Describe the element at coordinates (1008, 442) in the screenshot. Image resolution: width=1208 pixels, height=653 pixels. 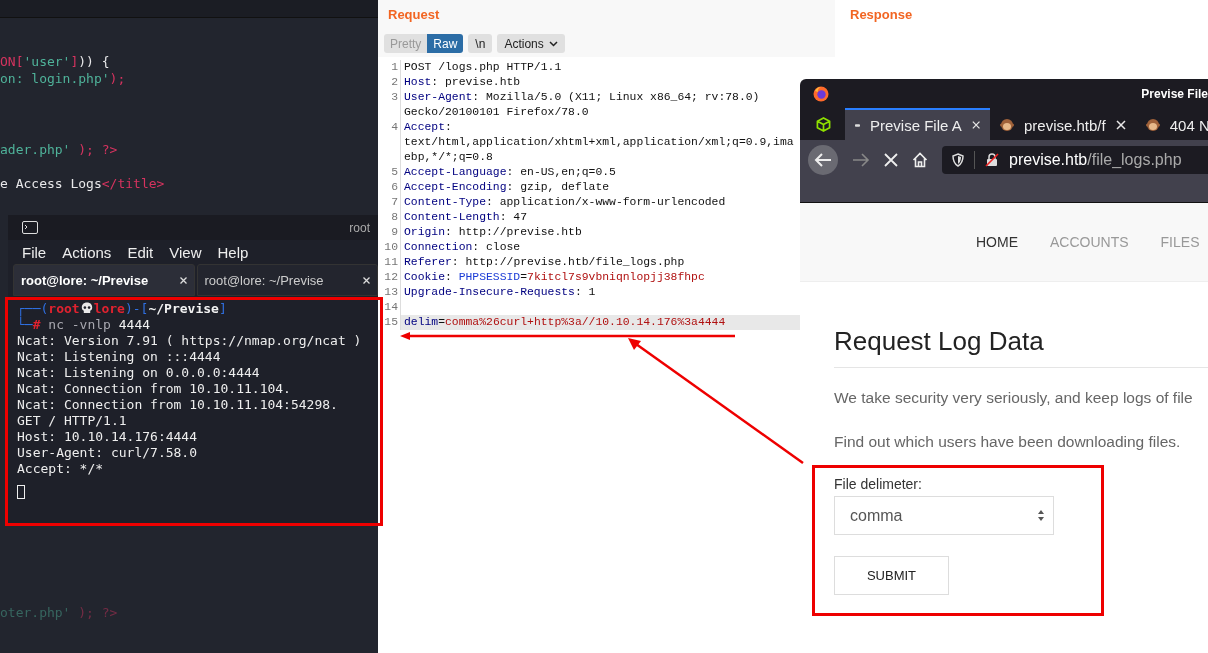
I see `paragraph: Find out which users have been downloading files.` at that location.